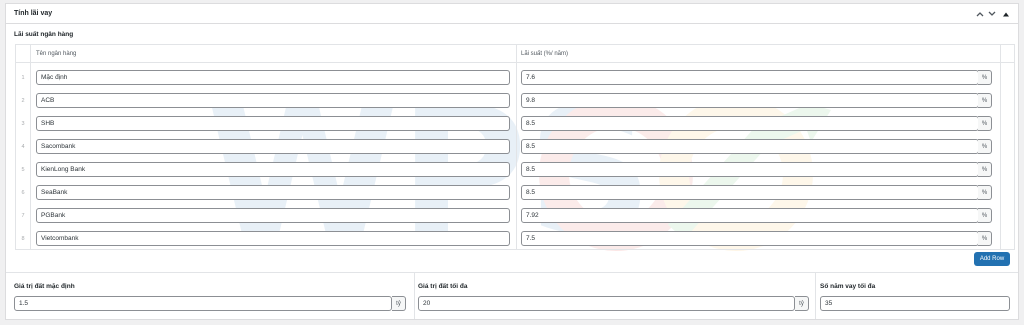 This screenshot has width=1024, height=325. What do you see at coordinates (545, 54) in the screenshot?
I see `rate-column-header: Lãi suất (%/ năm)` at bounding box center [545, 54].